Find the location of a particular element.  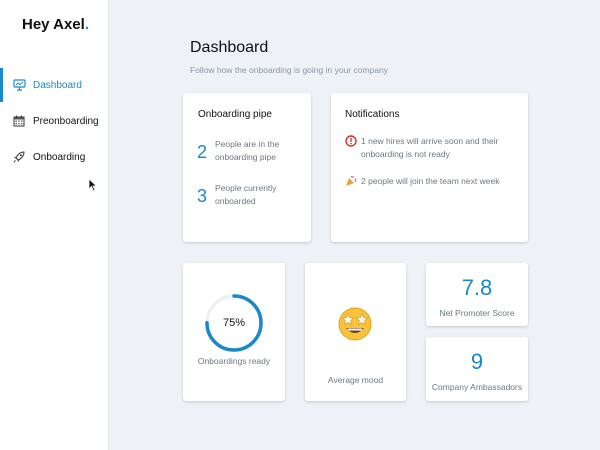

card-label: Net Promoter Score is located at coordinates (477, 313).